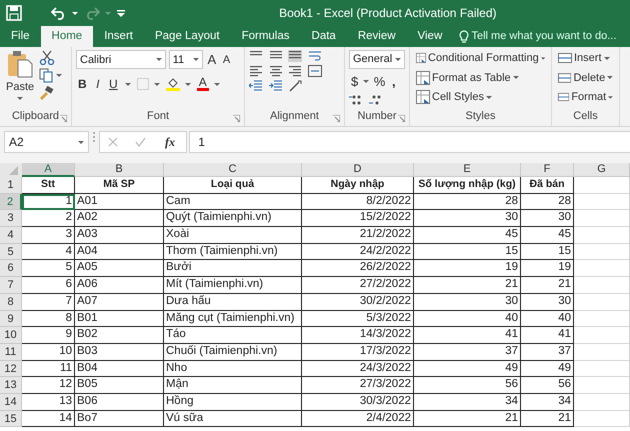 This screenshot has width=630, height=431. Describe the element at coordinates (233, 235) in the screenshot. I see `table-cell: Xoài` at that location.